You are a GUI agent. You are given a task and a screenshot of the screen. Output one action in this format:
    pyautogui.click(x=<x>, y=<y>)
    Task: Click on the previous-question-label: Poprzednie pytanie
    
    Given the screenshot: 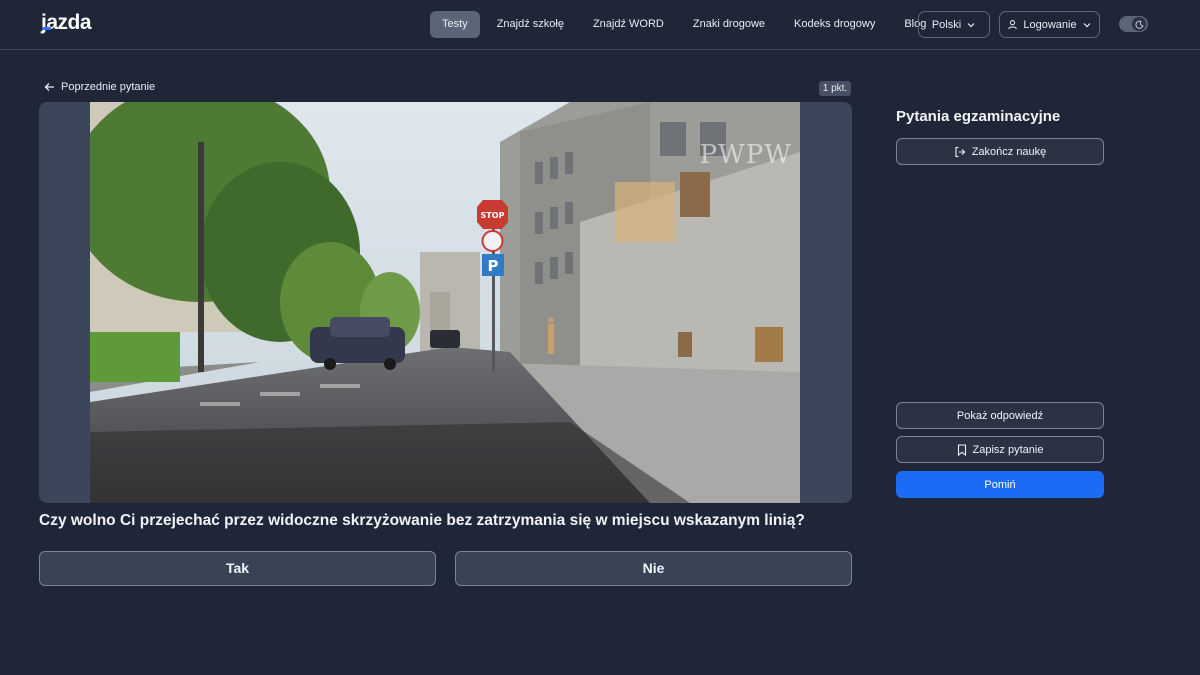 What is the action you would take?
    pyautogui.click(x=108, y=87)
    